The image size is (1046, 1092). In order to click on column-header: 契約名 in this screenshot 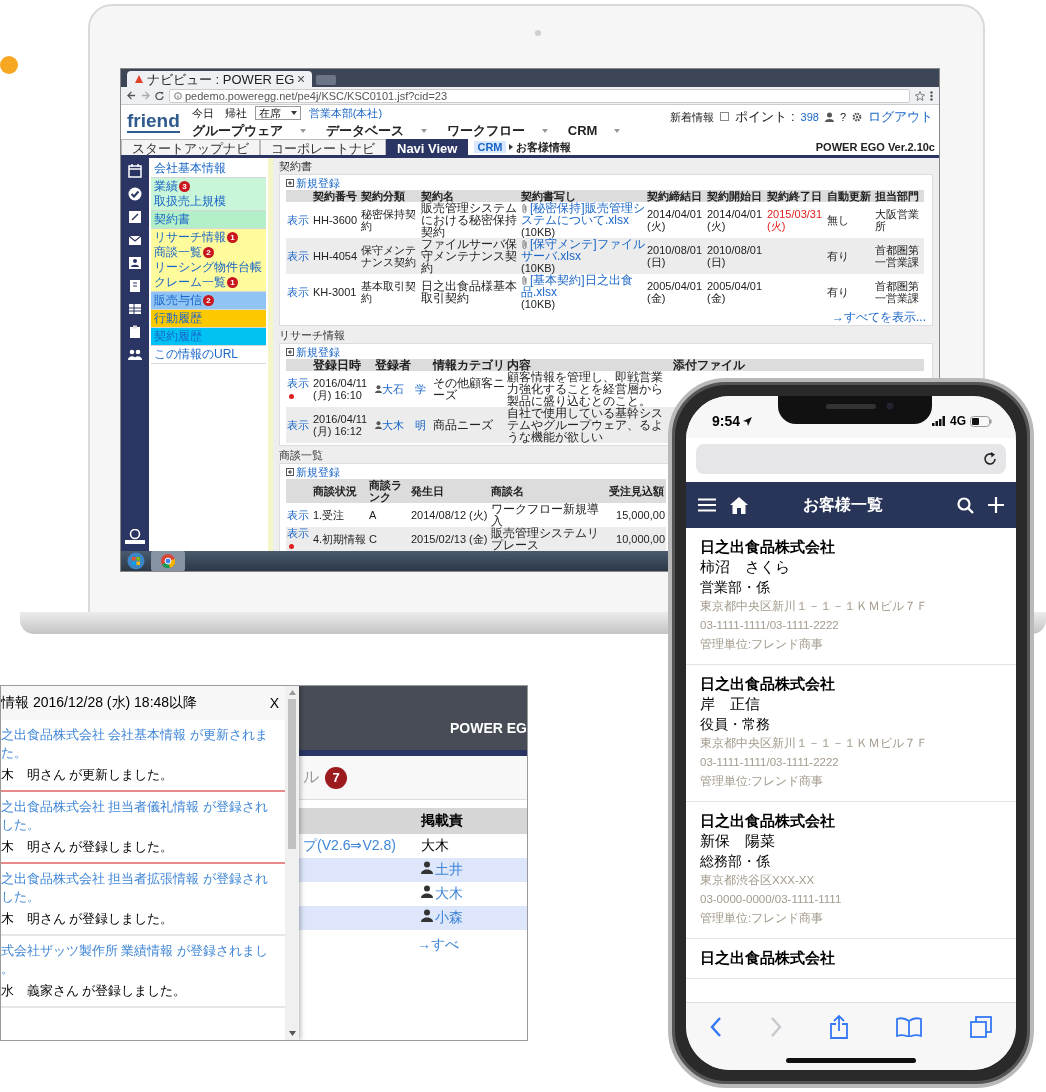, I will do `click(470, 196)`.